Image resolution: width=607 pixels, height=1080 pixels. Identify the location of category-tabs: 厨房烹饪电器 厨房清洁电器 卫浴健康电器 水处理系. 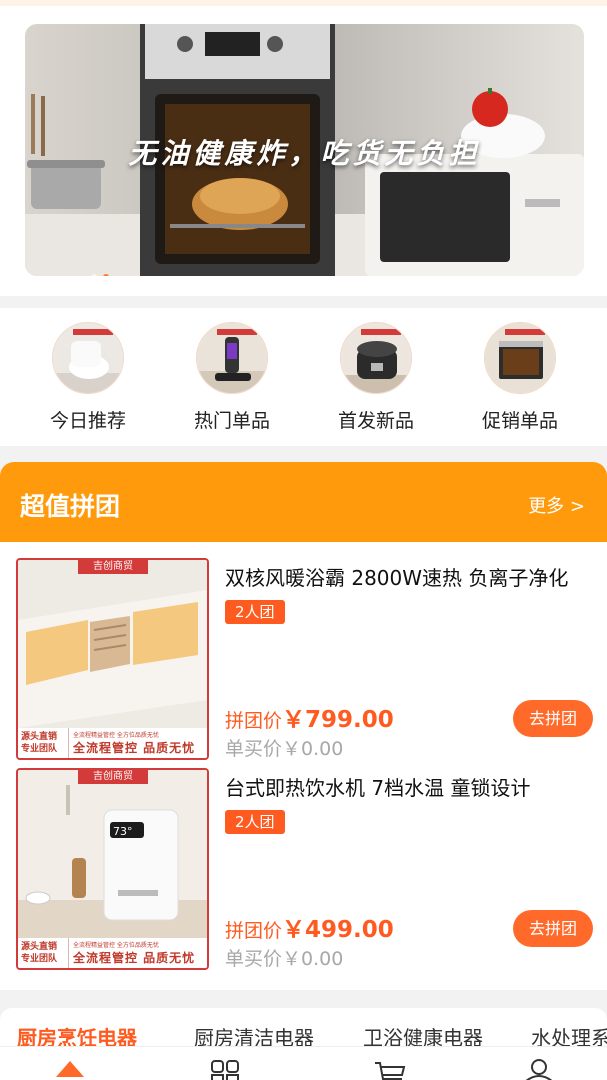
(303, 1028).